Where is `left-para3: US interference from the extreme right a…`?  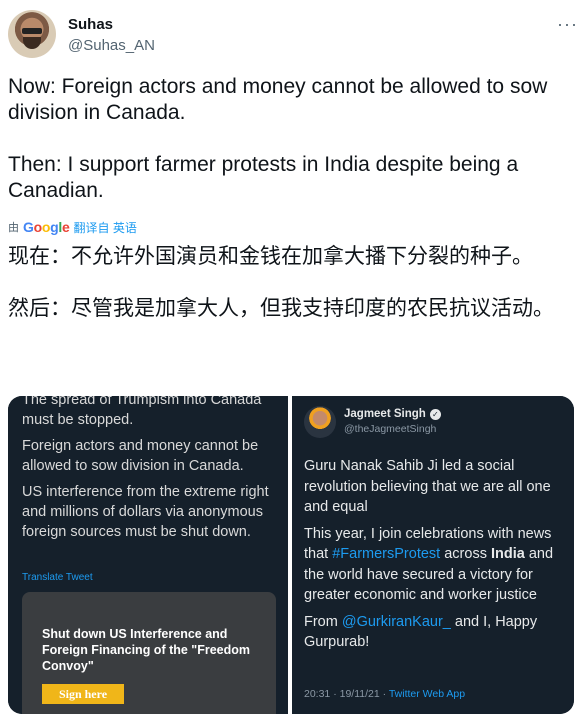
left-para3: US interference from the extreme right a… is located at coordinates (145, 512).